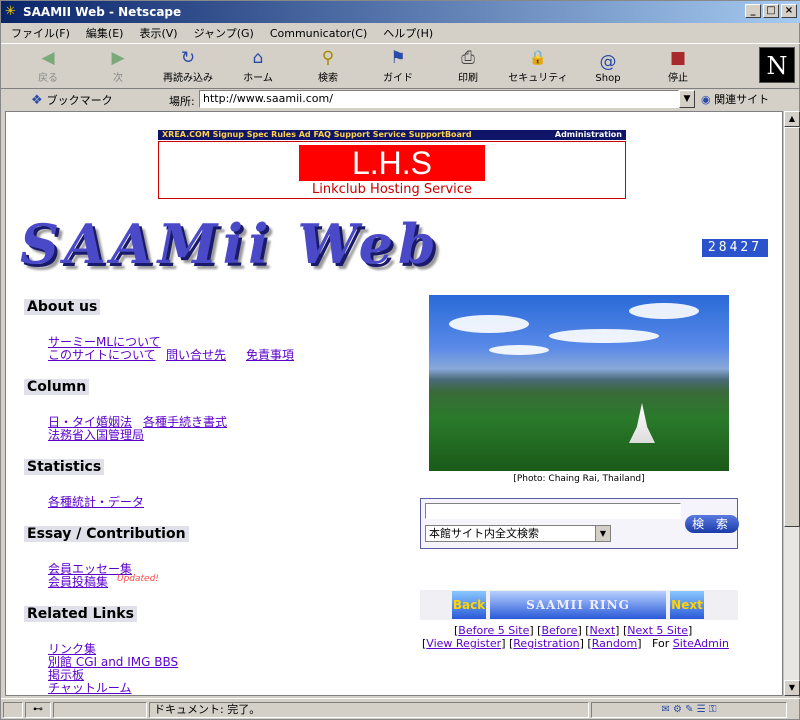 Image resolution: width=800 pixels, height=720 pixels. Describe the element at coordinates (689, 709) in the screenshot. I see `component-bar-icons: ✉ ⚙ ✎ ☰ ⚿` at that location.